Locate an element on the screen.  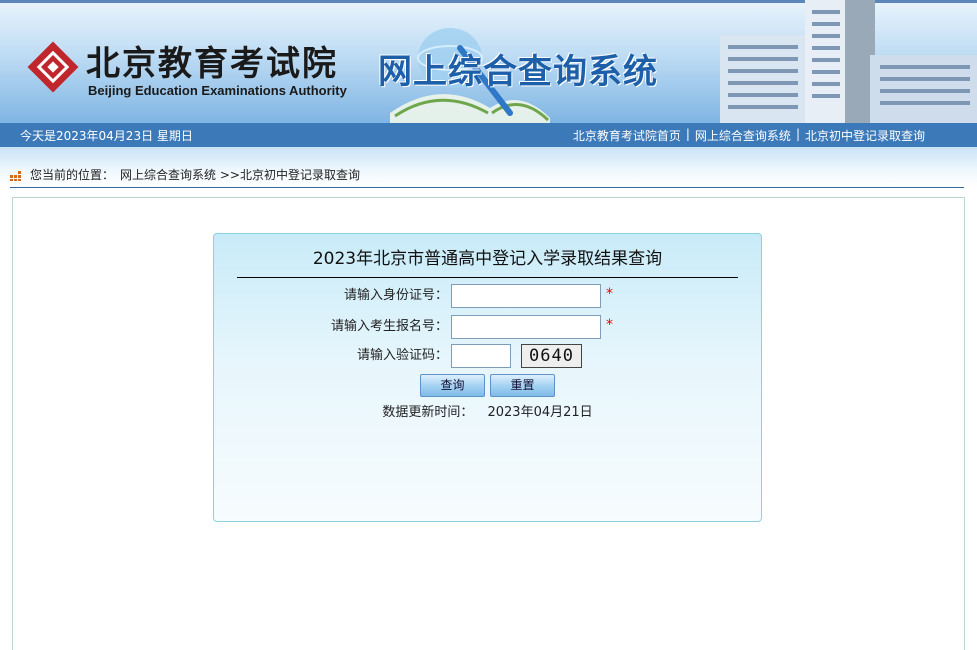
id-number-label: 请输入身份证号： is located at coordinates (395, 295).